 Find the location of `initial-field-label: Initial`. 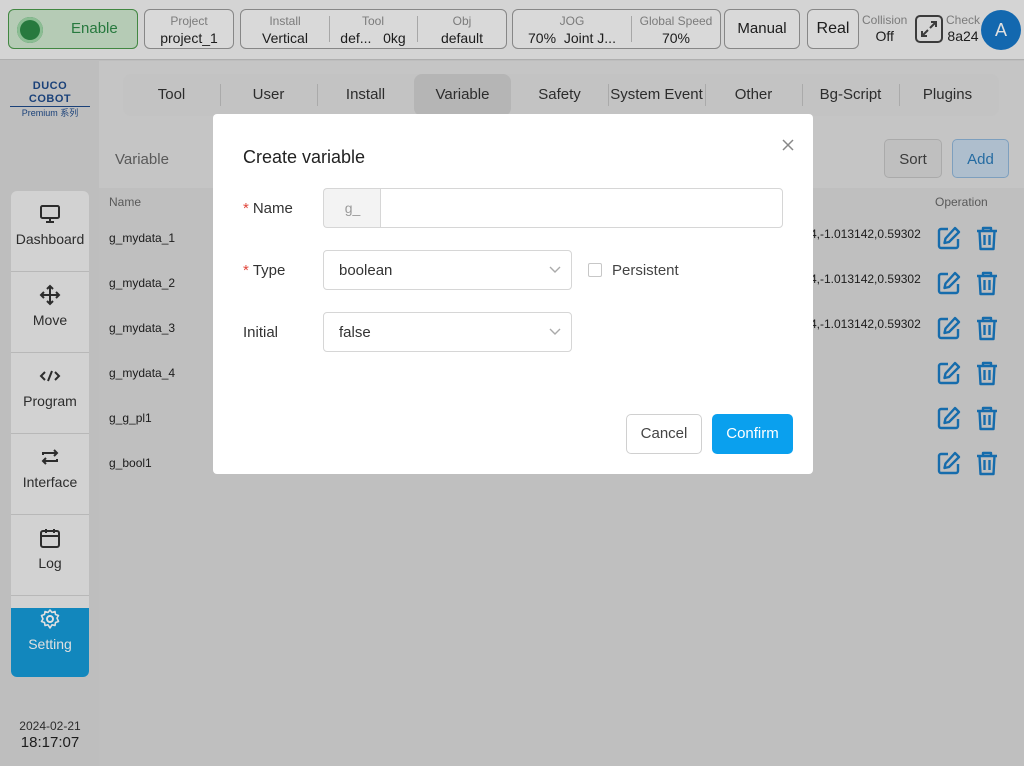

initial-field-label: Initial is located at coordinates (261, 332).